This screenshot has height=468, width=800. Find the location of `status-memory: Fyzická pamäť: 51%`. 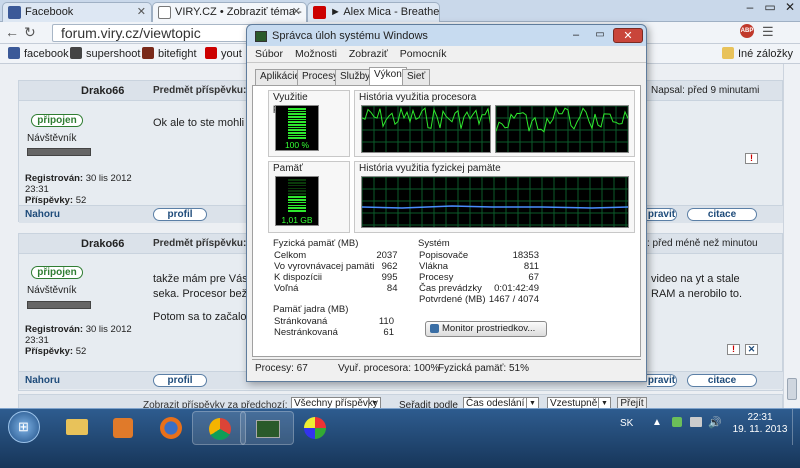

status-memory: Fyzická pamäť: 51% is located at coordinates (484, 368).